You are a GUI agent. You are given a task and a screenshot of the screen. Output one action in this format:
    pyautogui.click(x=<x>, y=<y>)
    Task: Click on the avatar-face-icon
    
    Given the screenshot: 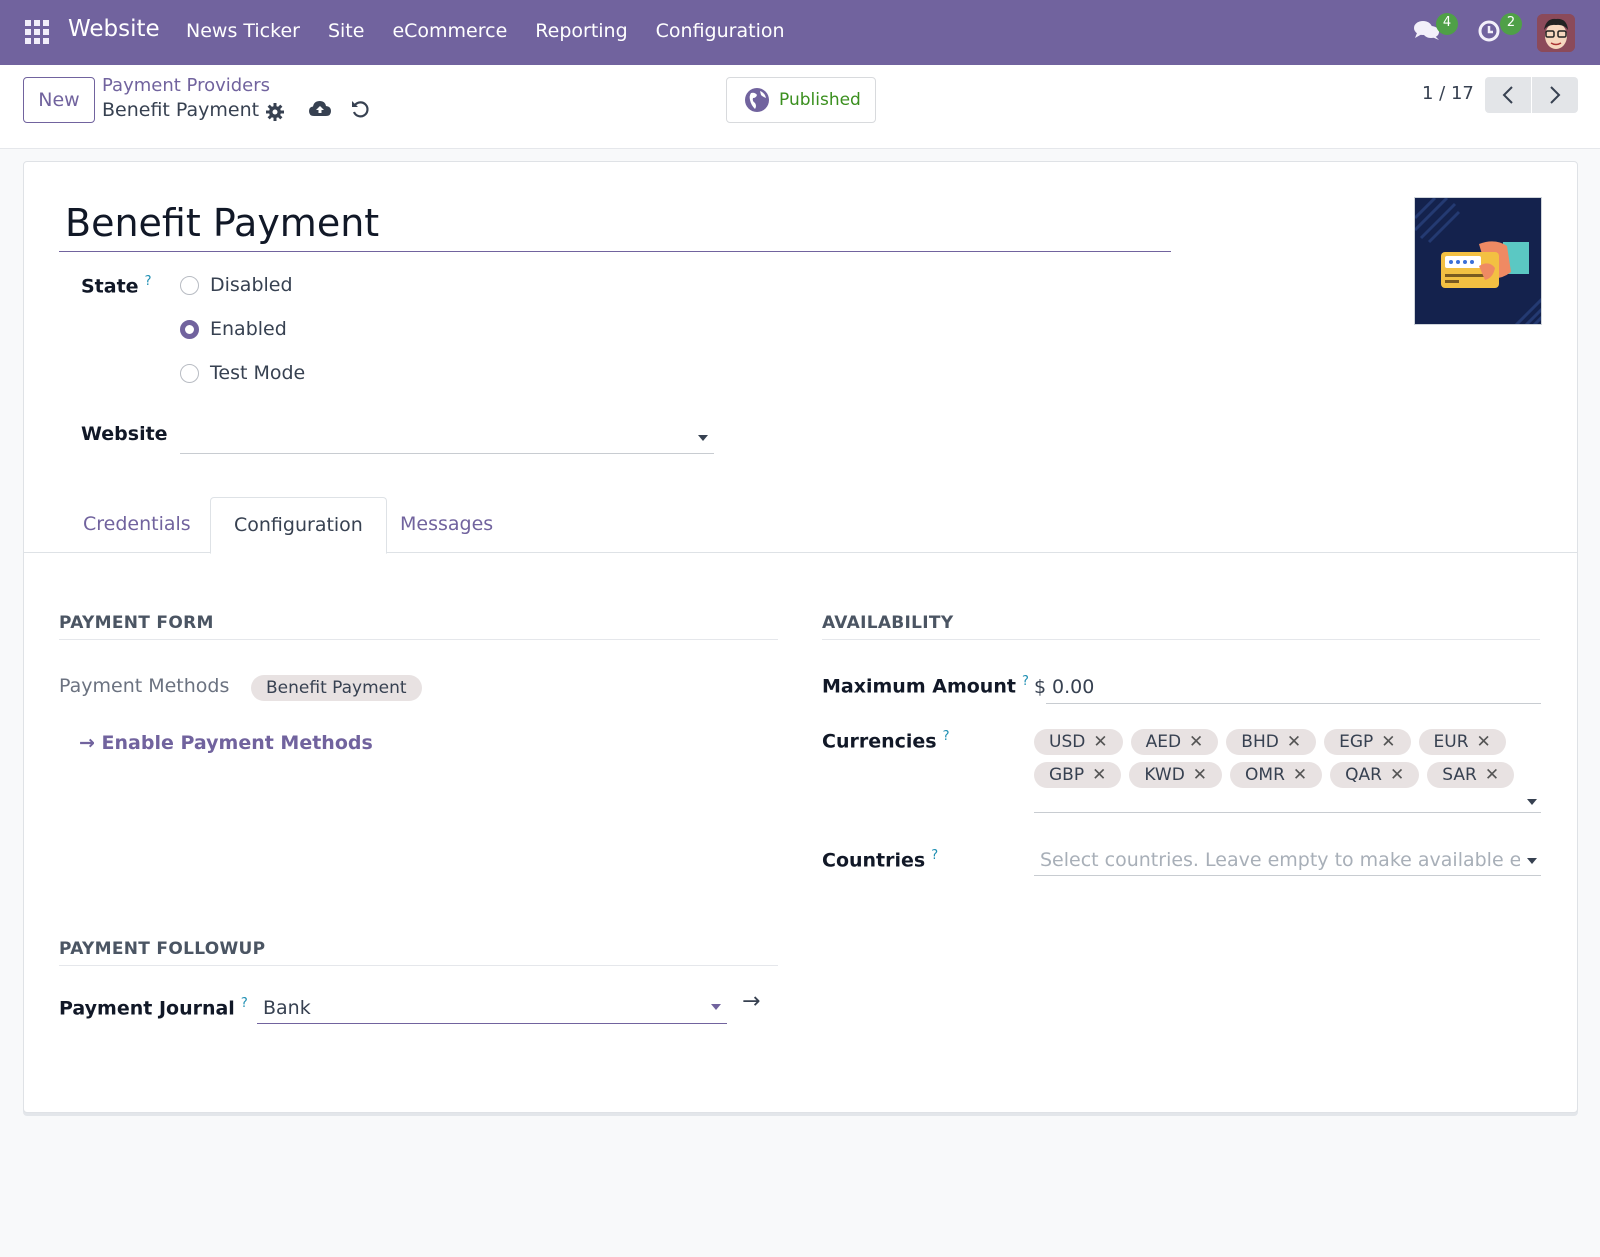 What is the action you would take?
    pyautogui.click(x=1556, y=33)
    